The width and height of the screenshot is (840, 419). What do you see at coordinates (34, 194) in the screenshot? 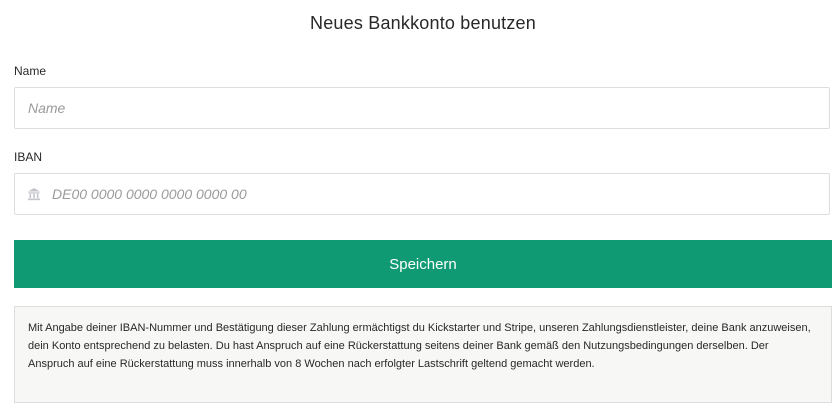
I see `bank-icon` at bounding box center [34, 194].